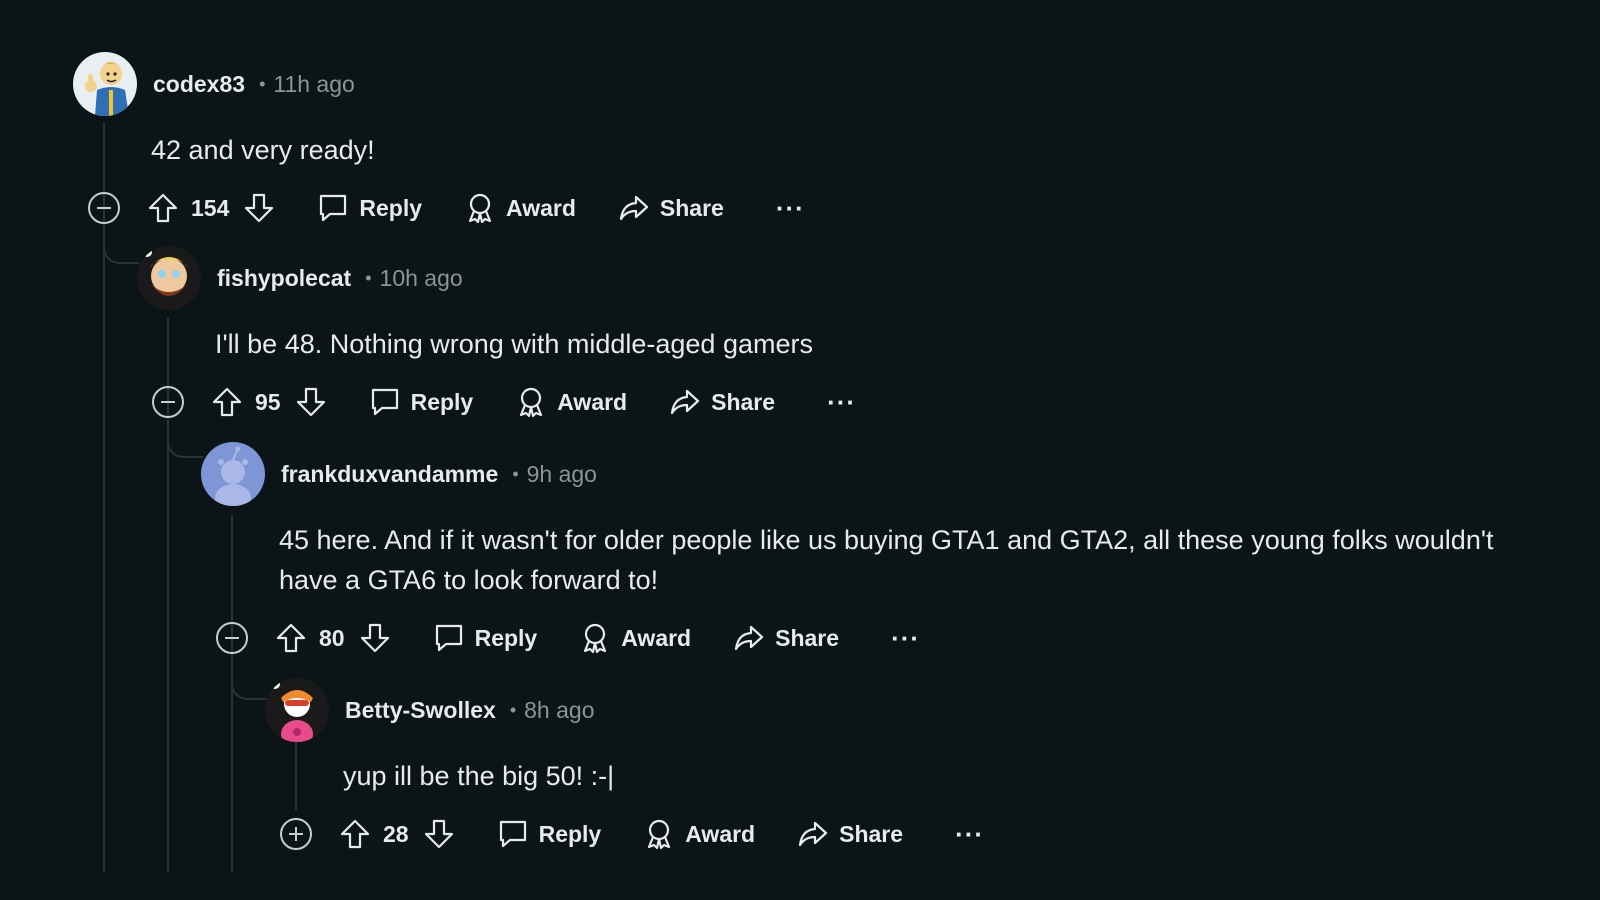  I want to click on comment-header: Betty-Swollex • 8h ago, so click(430, 710).